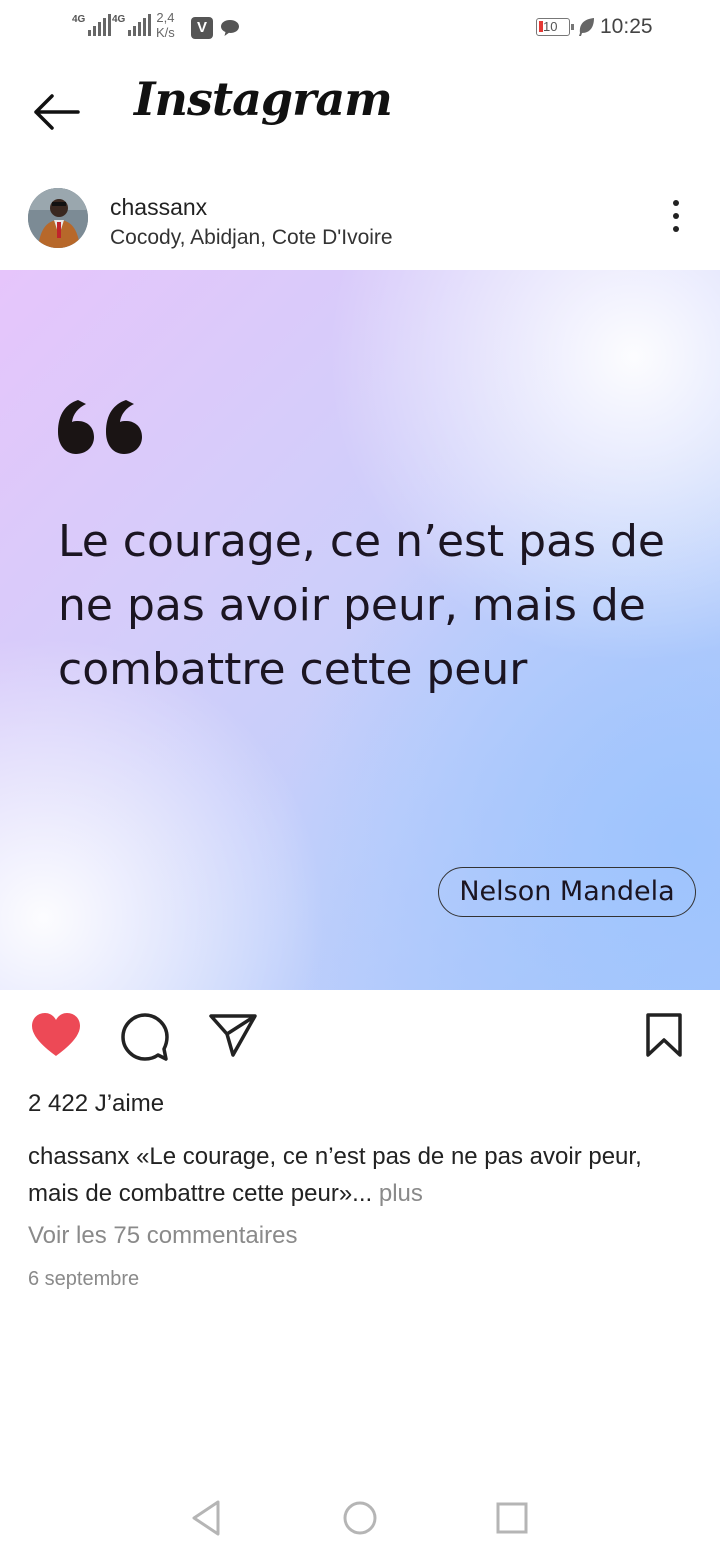 This screenshot has width=720, height=1560. Describe the element at coordinates (96, 1104) in the screenshot. I see `likes-count: 2 422 J’aime` at that location.